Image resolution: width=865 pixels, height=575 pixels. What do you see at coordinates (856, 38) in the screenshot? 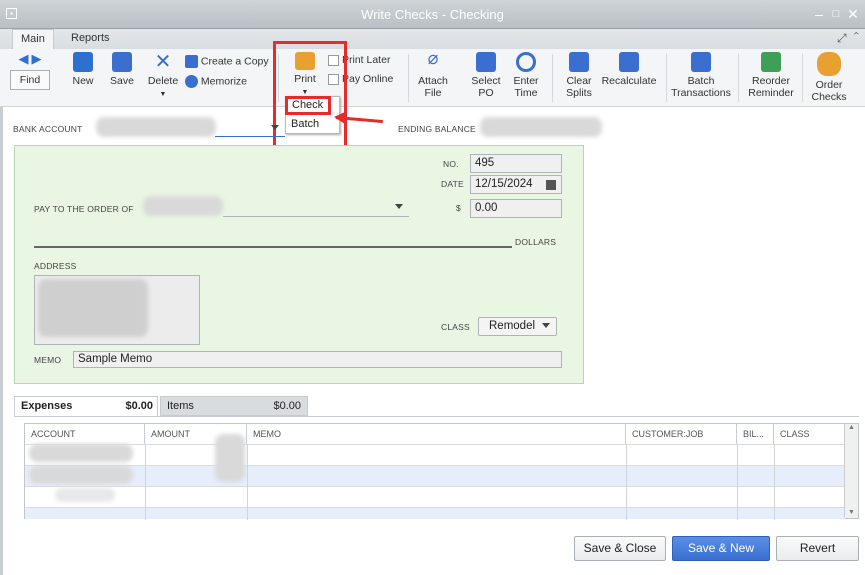
I see `collapse-icon: ⌃` at bounding box center [856, 38].